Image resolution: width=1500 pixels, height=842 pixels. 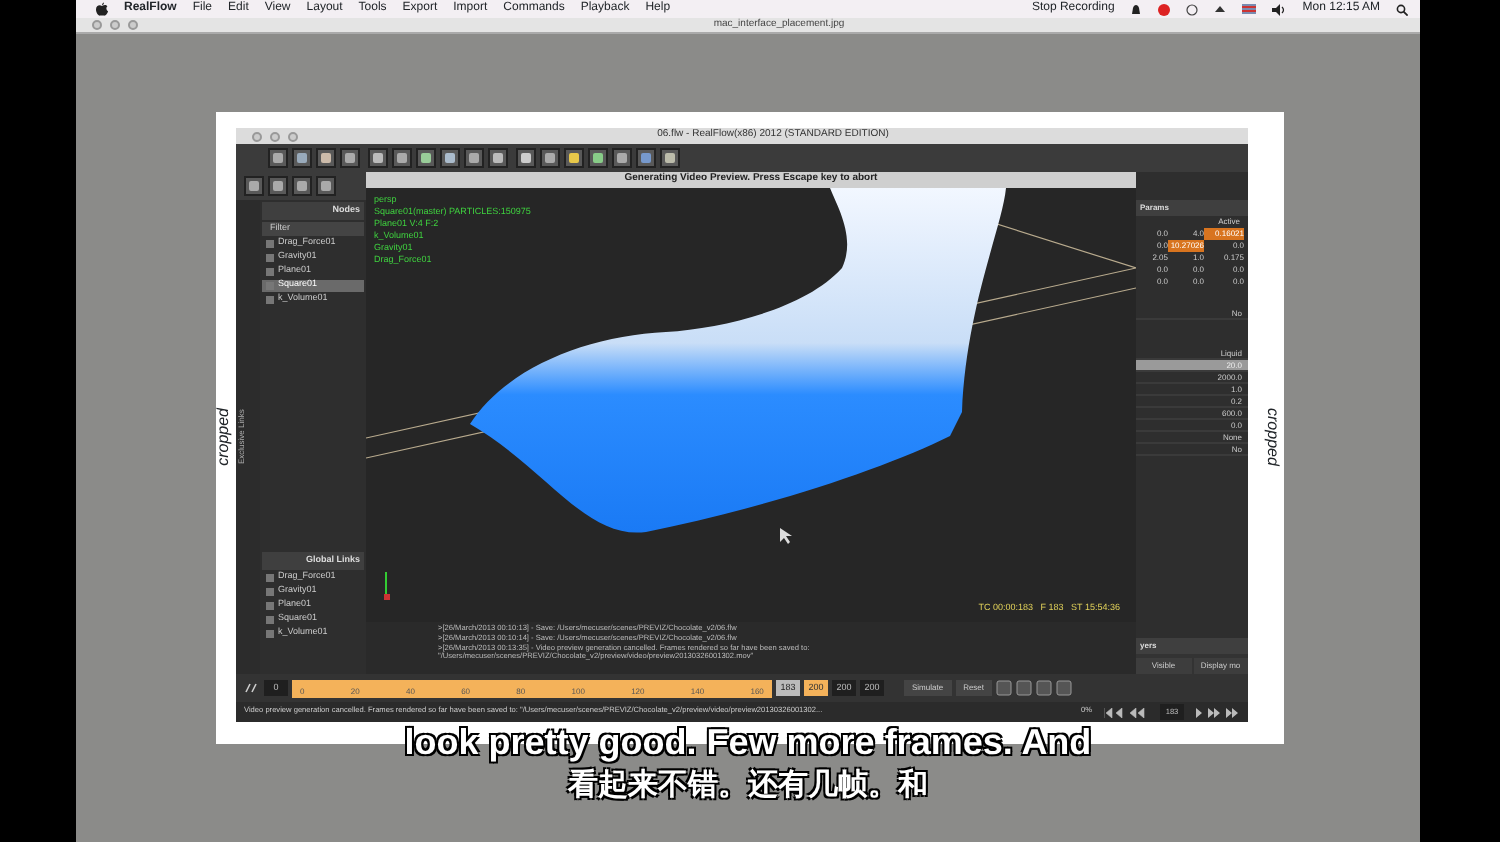 What do you see at coordinates (1279, 9) in the screenshot?
I see `volume-icon` at bounding box center [1279, 9].